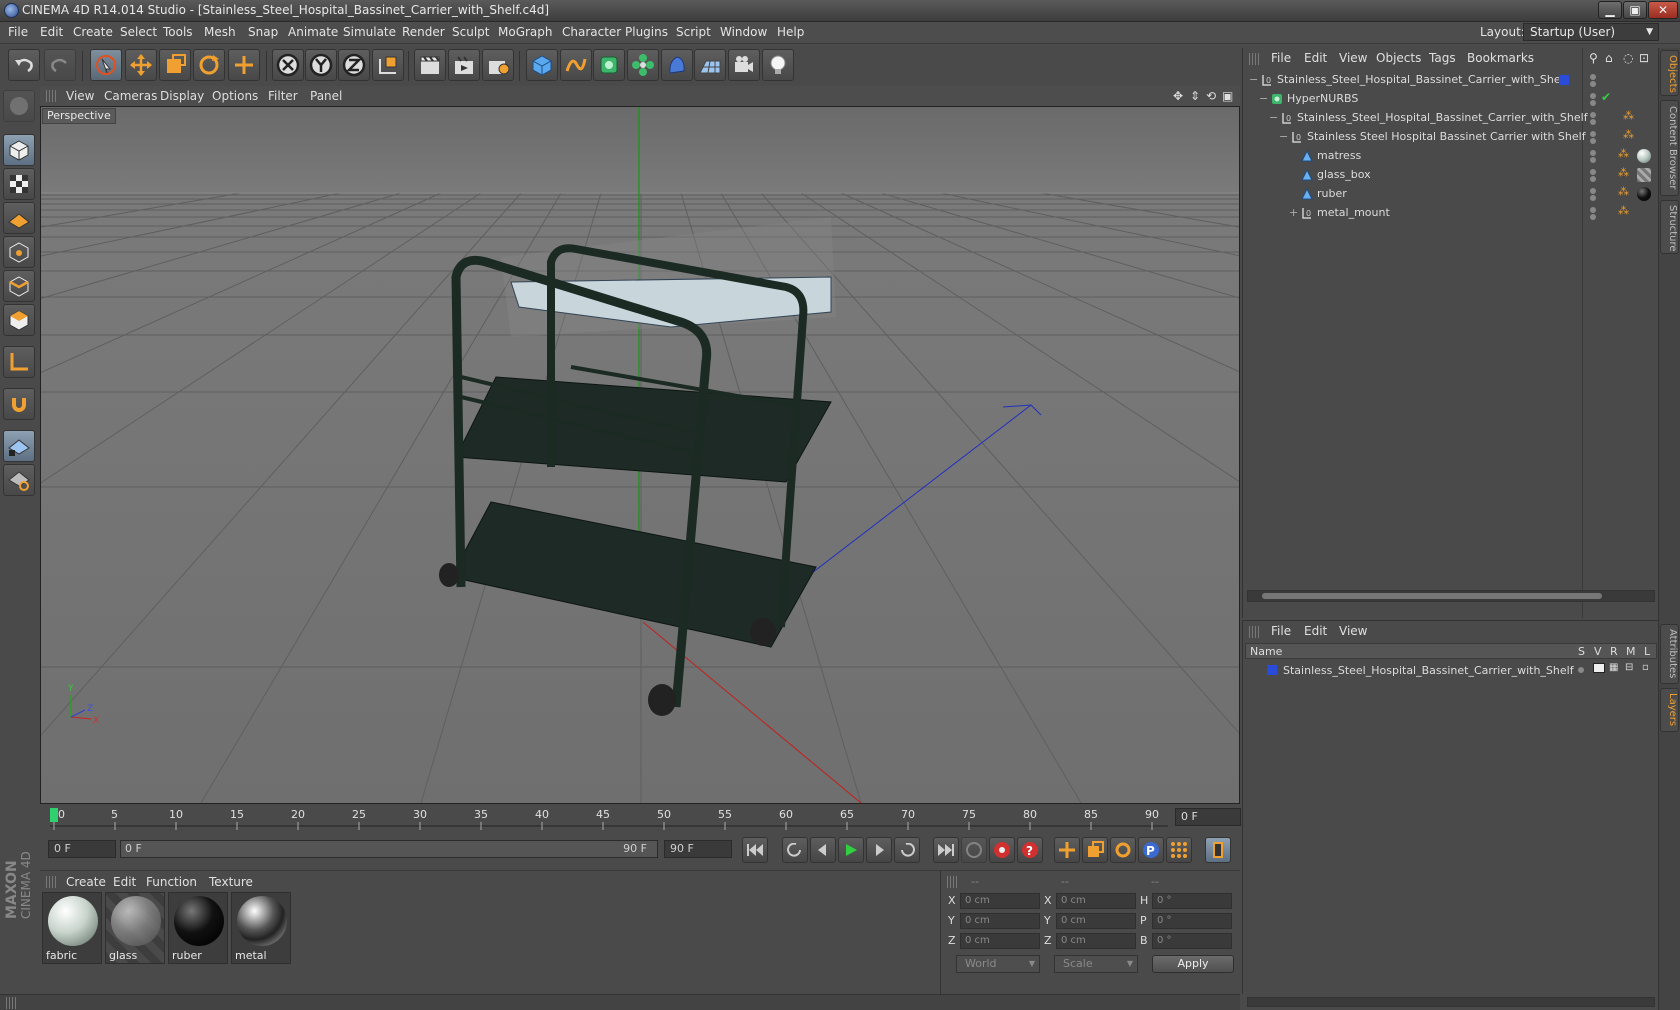 Image resolution: width=1680 pixels, height=1010 pixels. Describe the element at coordinates (19, 480) in the screenshot. I see `planar-workplane-button` at that location.